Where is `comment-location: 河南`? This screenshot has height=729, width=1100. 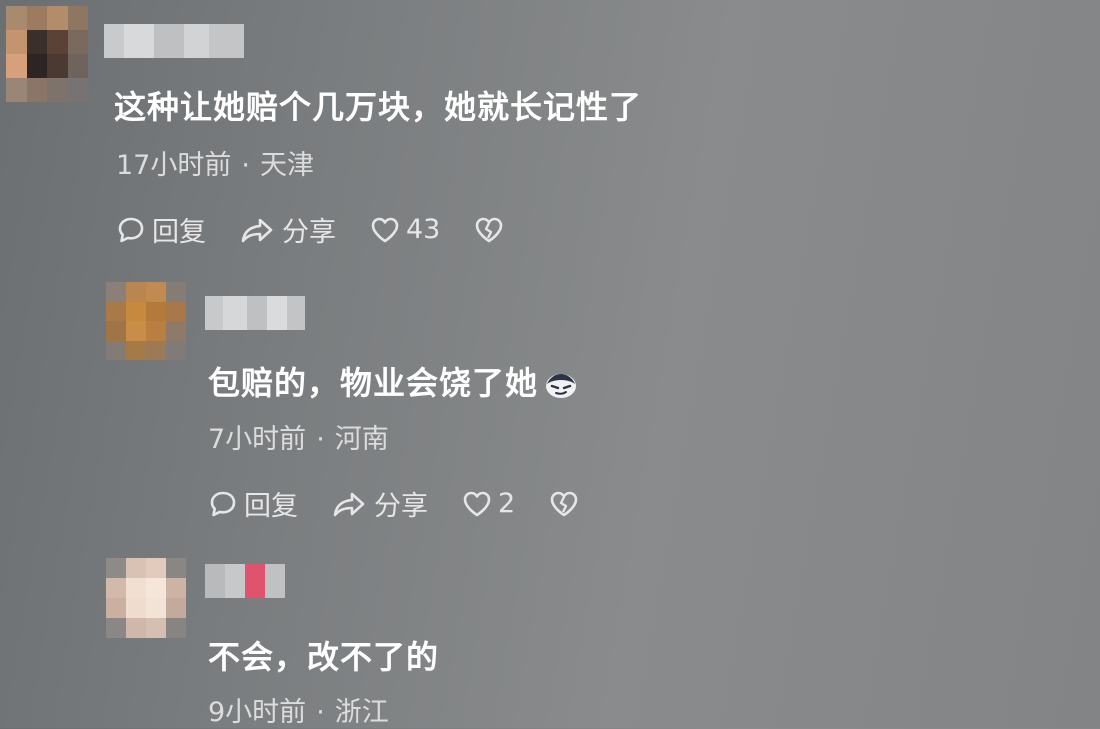 comment-location: 河南 is located at coordinates (361, 439).